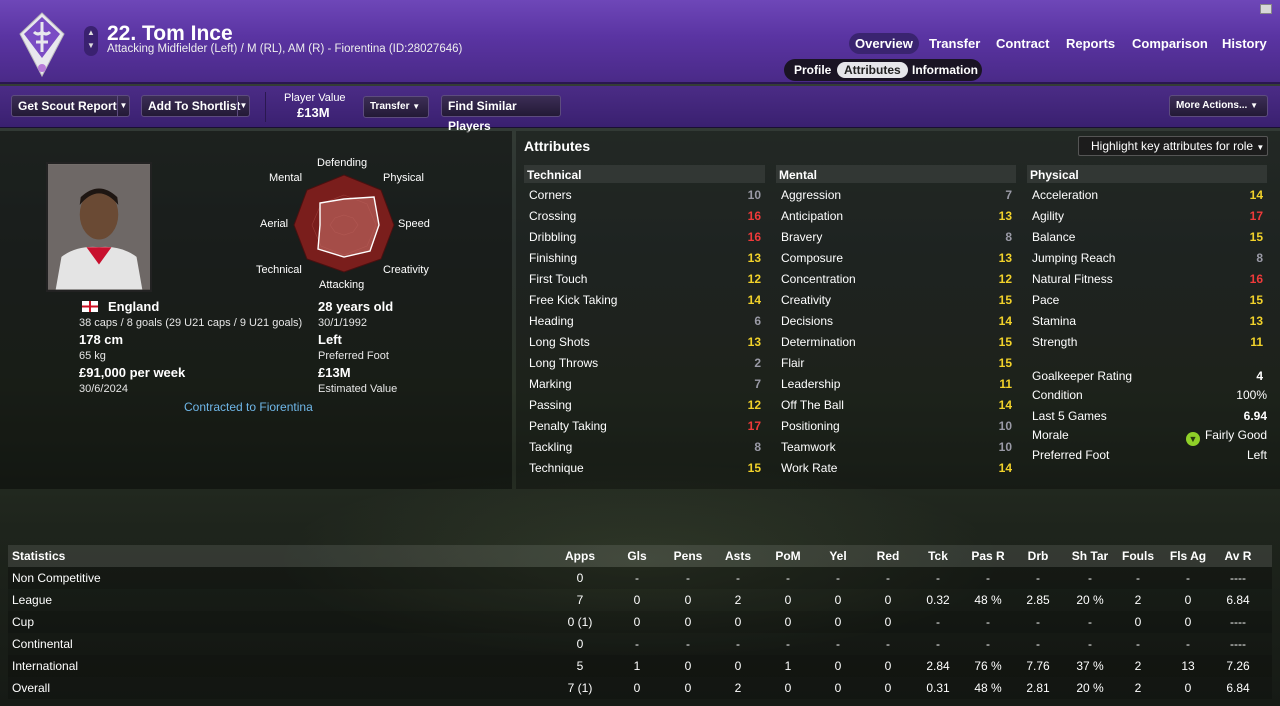  Describe the element at coordinates (1149, 258) in the screenshot. I see `attribute-row: Jumping Reach 8` at that location.